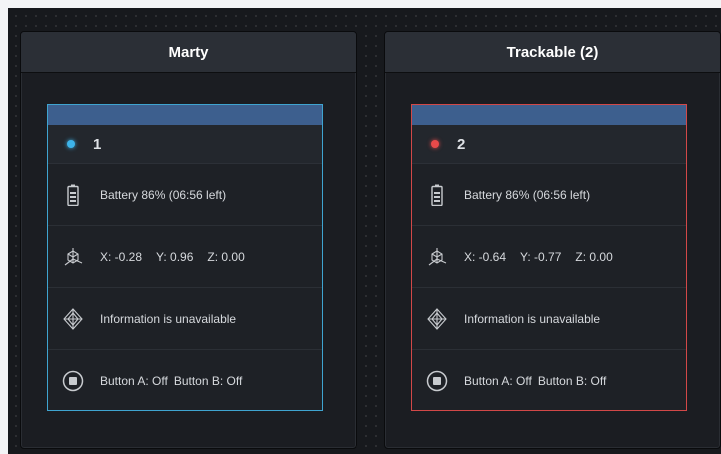  What do you see at coordinates (485, 256) in the screenshot?
I see `position-x: X: -0.64` at bounding box center [485, 256].